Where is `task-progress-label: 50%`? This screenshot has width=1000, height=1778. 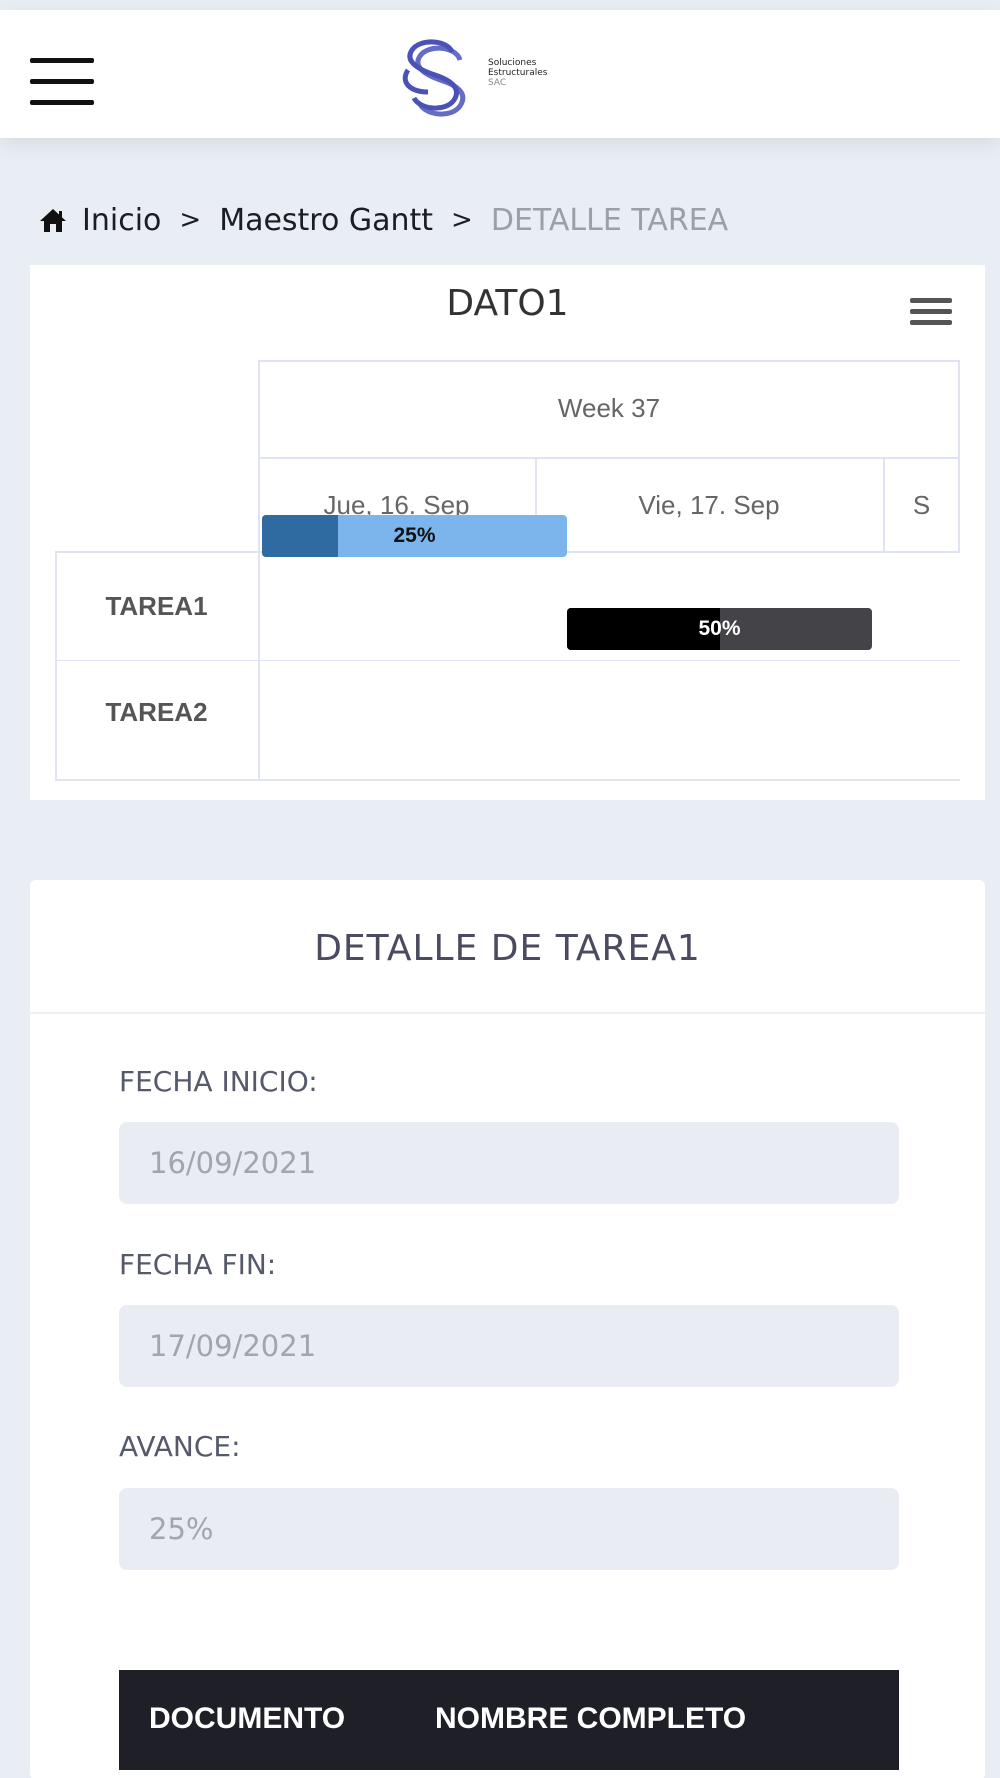
task-progress-label: 50% is located at coordinates (719, 628).